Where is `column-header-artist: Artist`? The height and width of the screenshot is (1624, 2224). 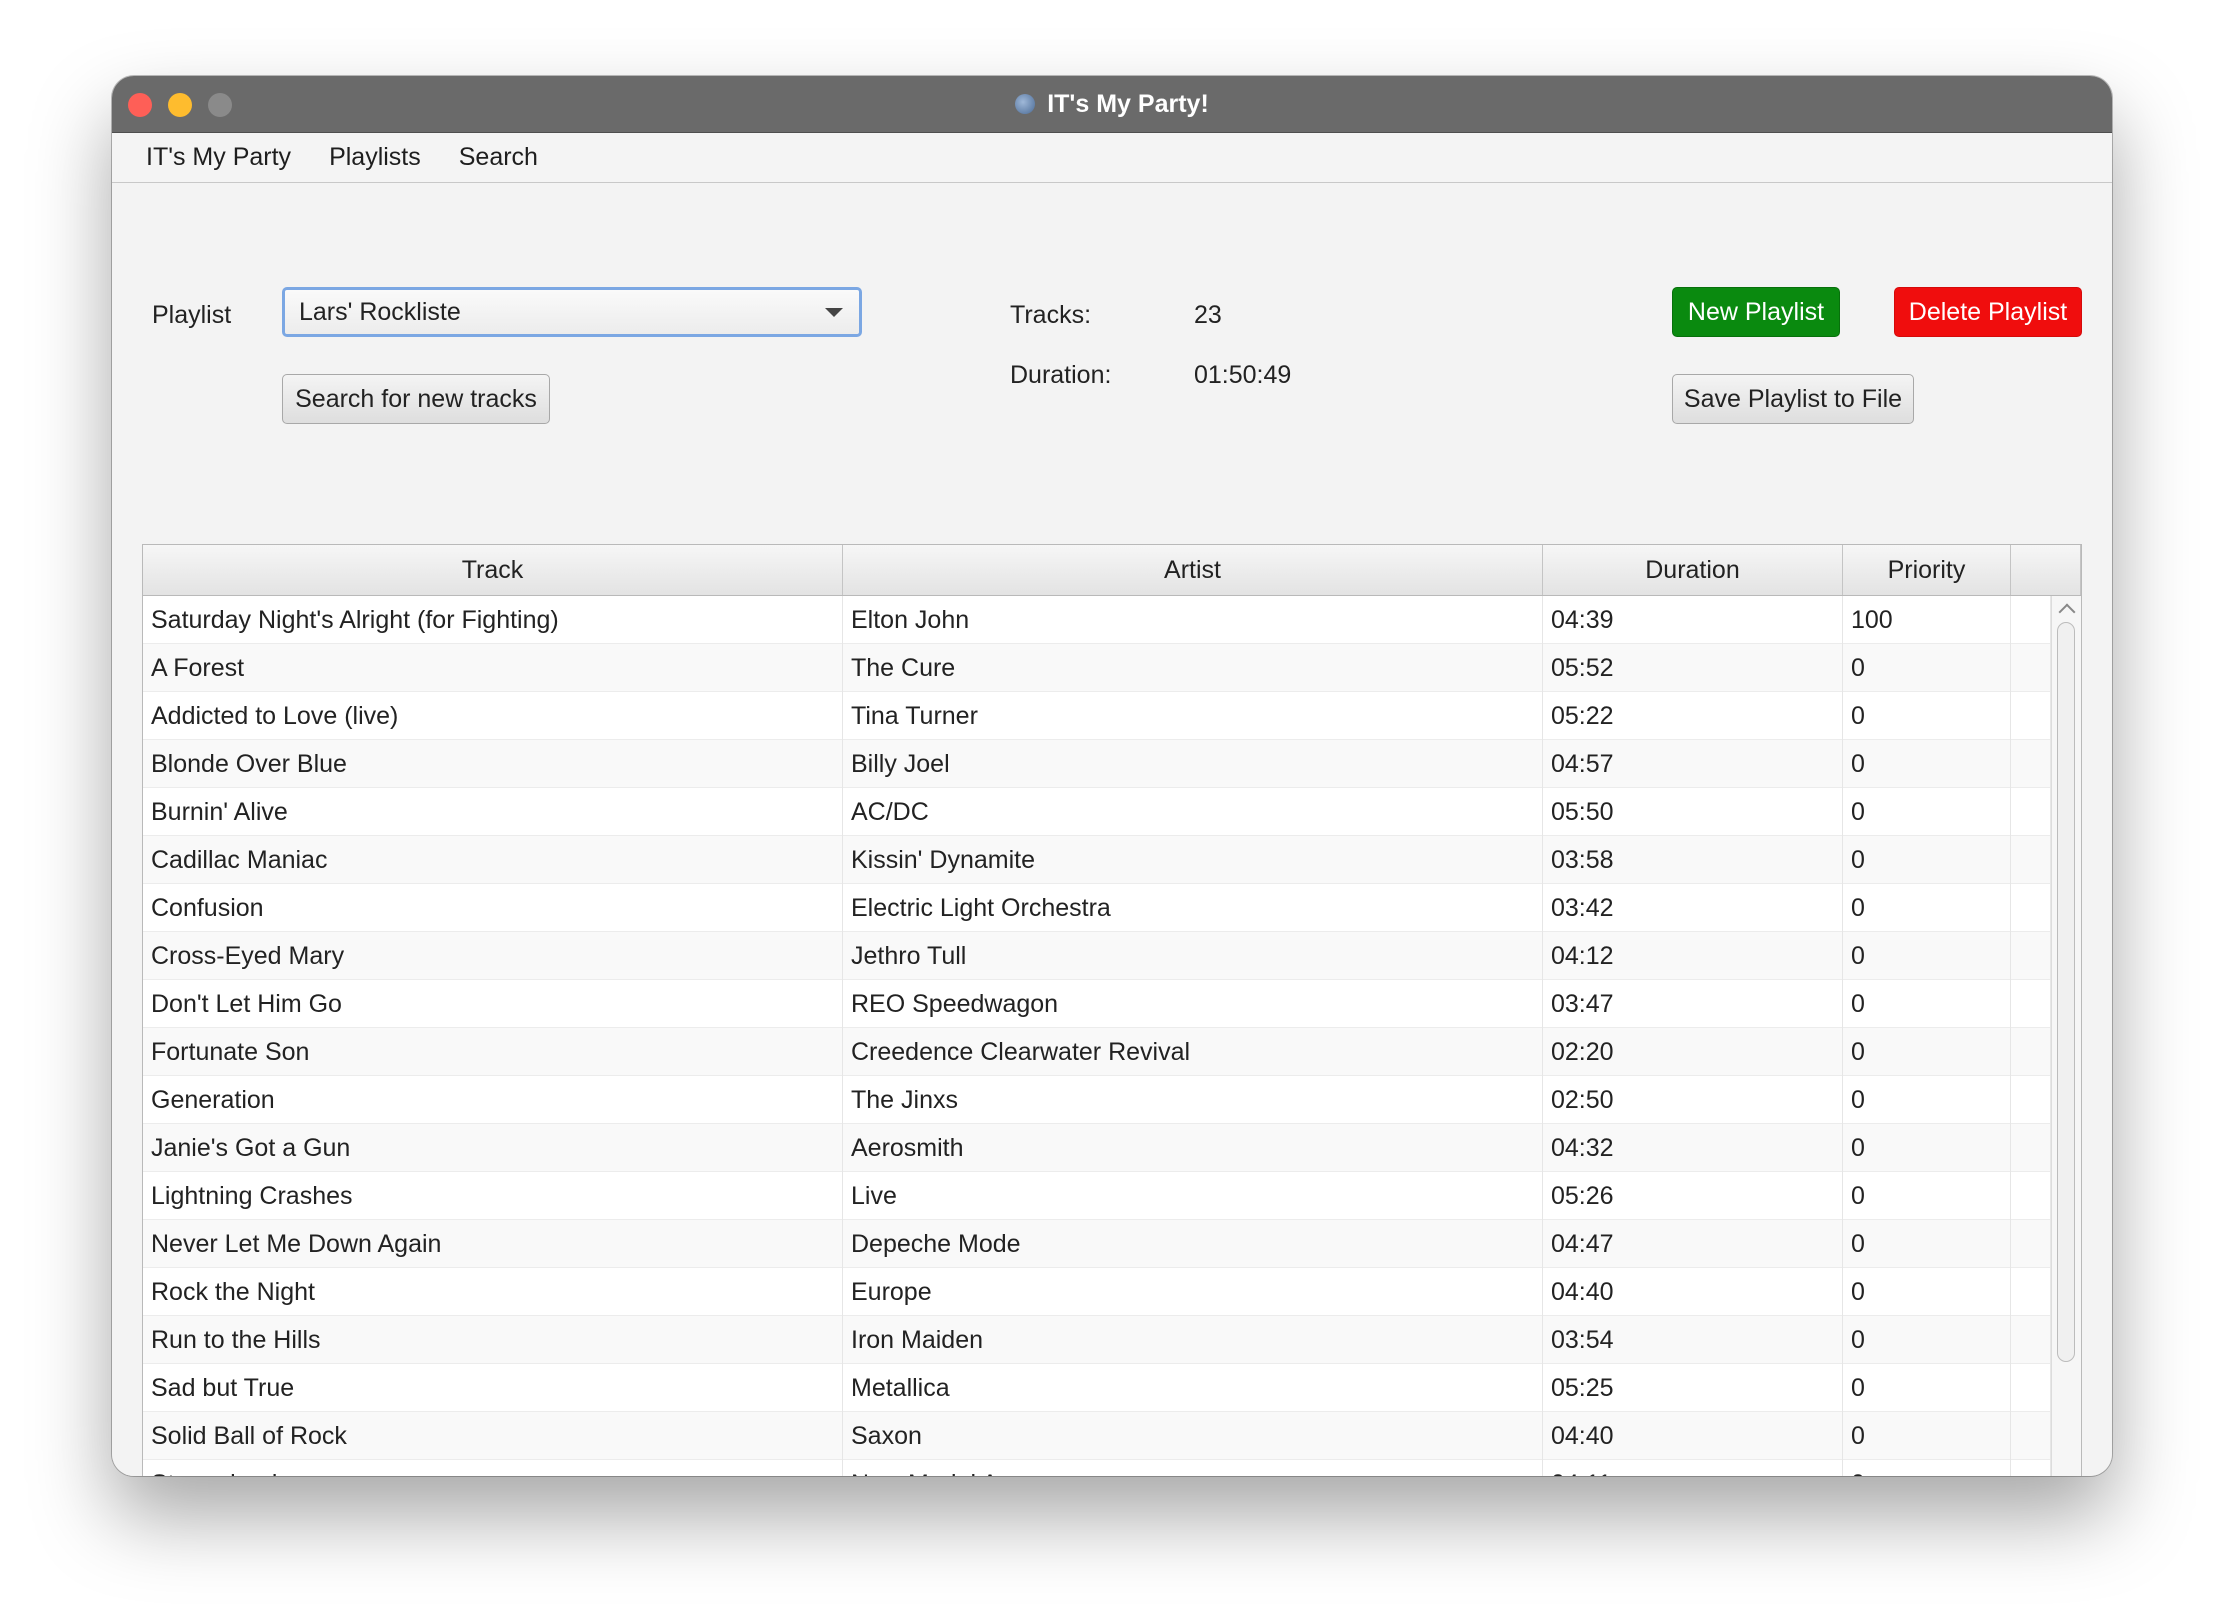
column-header-artist: Artist is located at coordinates (1193, 570).